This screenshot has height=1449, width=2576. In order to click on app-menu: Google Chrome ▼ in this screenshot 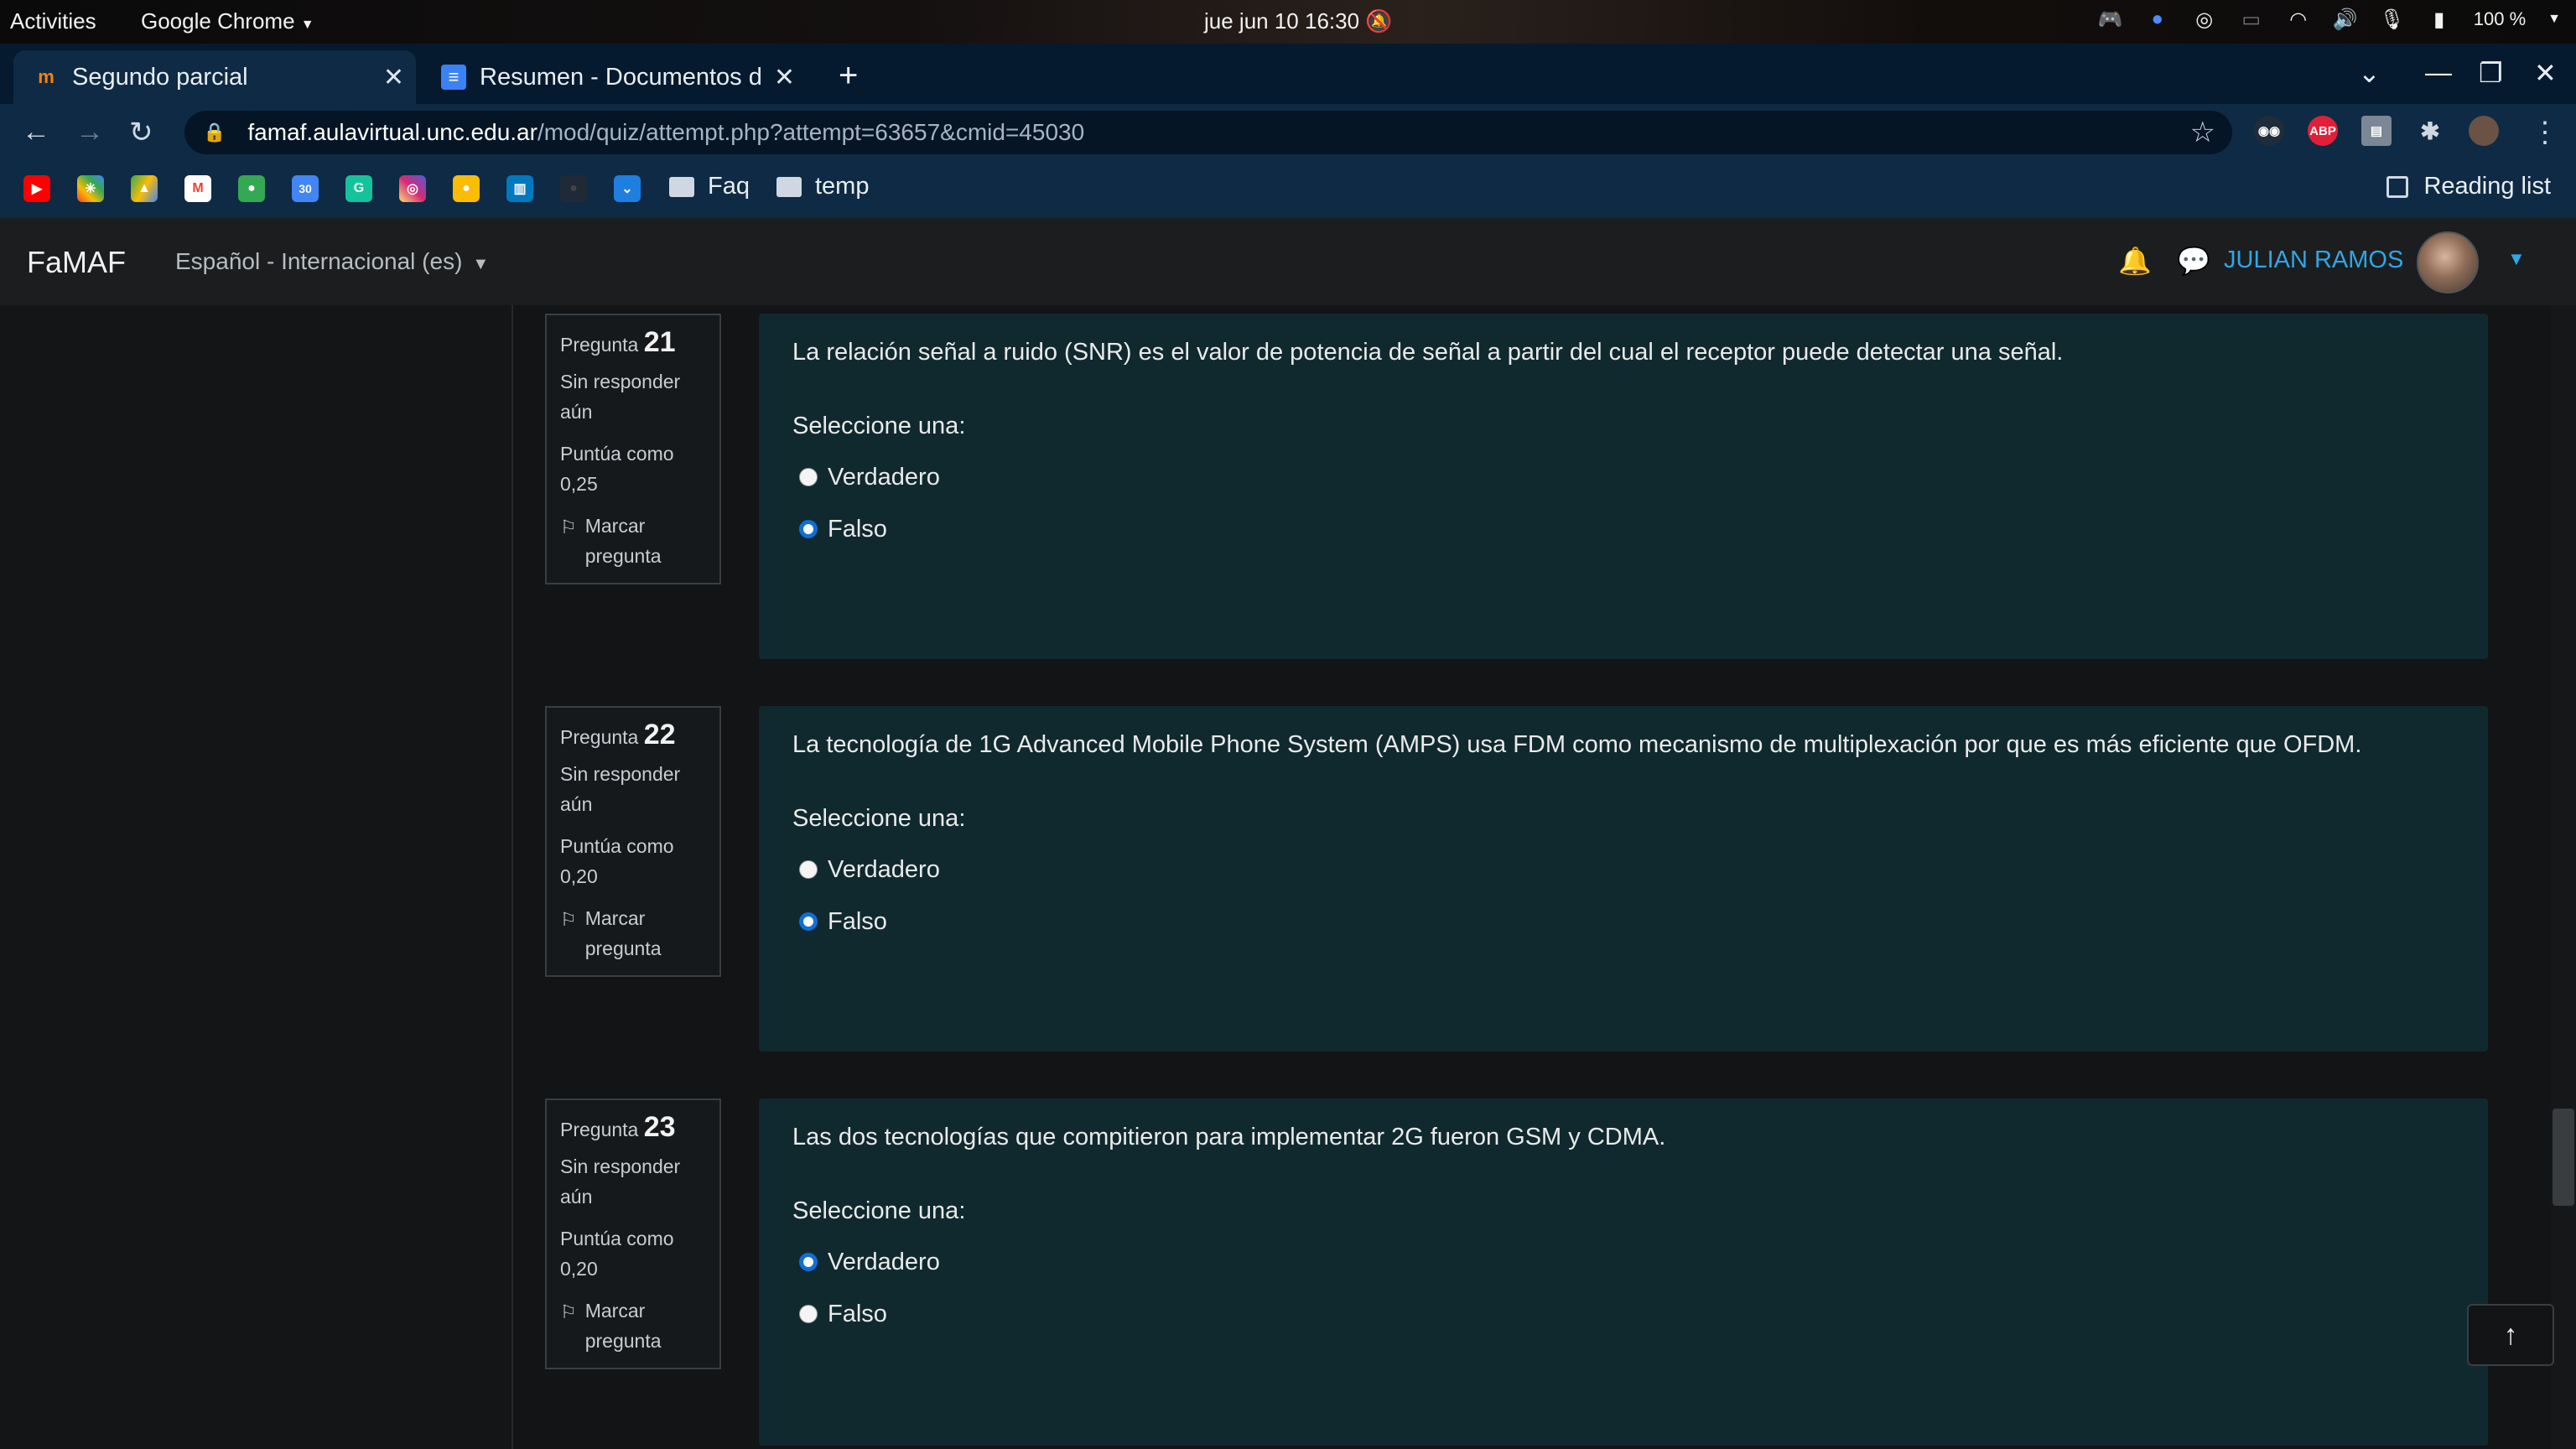, I will do `click(227, 21)`.